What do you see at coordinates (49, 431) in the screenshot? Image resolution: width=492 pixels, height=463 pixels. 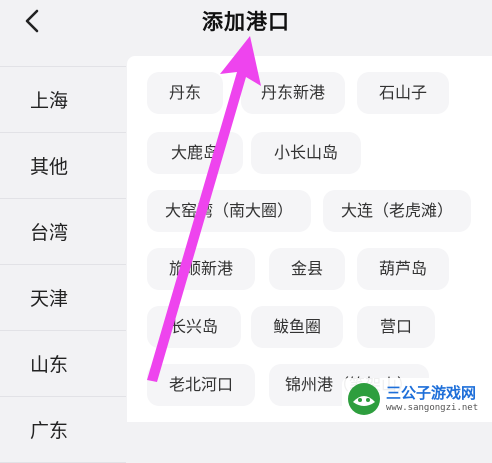 I see `sidebar-item-label: 广东` at bounding box center [49, 431].